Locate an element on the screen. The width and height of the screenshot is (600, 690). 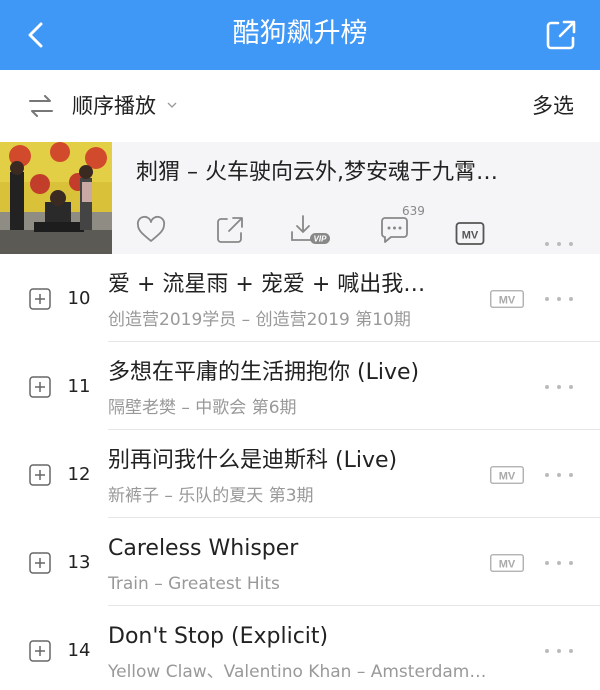
song-title: 多想在平庸的生活拥抱你 (Live) is located at coordinates (264, 372).